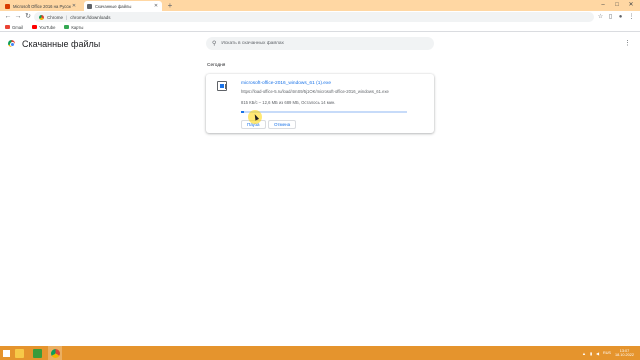 Image resolution: width=640 pixels, height=360 pixels. What do you see at coordinates (242, 112) in the screenshot?
I see `progress-fill` at bounding box center [242, 112].